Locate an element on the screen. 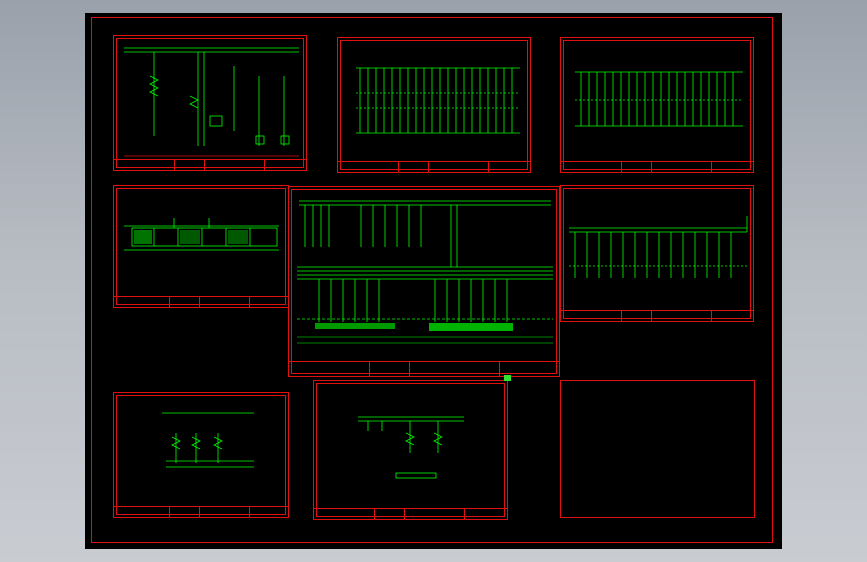 The image size is (867, 562). schematic-branch-circuit is located at coordinates (411, 447).